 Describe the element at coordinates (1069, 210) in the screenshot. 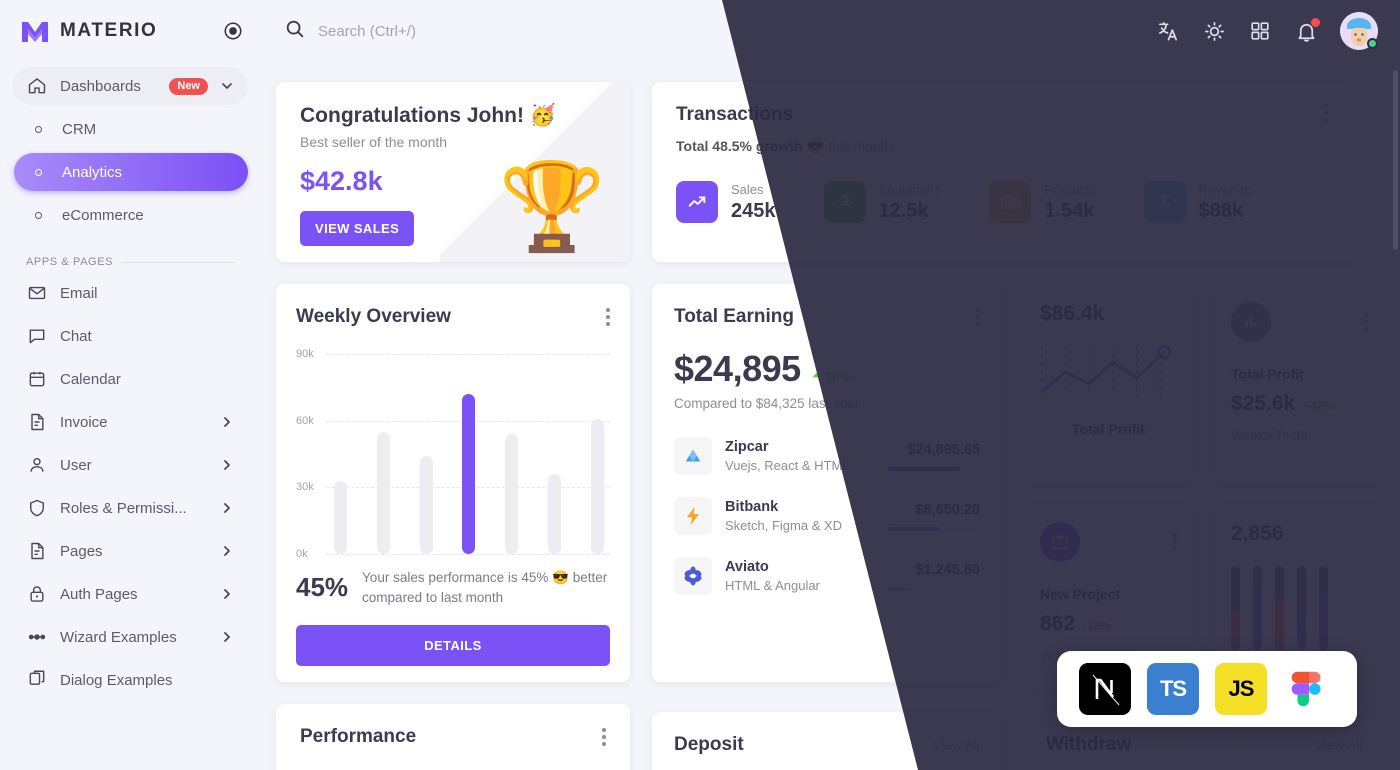

I see `stat-value: 1.54k` at that location.